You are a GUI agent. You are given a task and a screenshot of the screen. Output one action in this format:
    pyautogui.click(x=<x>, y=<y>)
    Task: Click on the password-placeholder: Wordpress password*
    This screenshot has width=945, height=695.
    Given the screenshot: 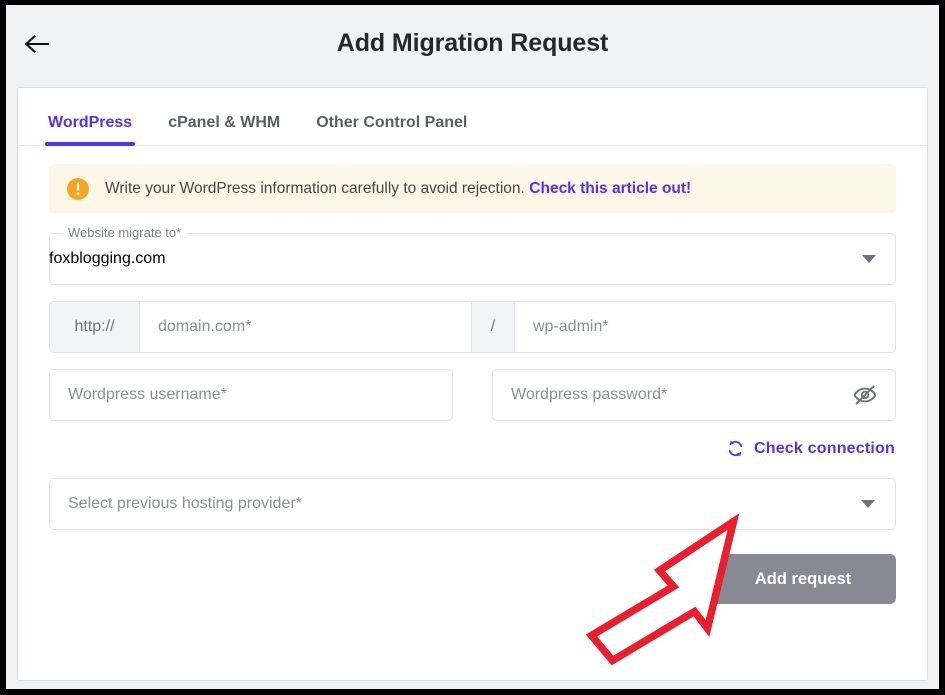 What is the action you would take?
    pyautogui.click(x=589, y=394)
    